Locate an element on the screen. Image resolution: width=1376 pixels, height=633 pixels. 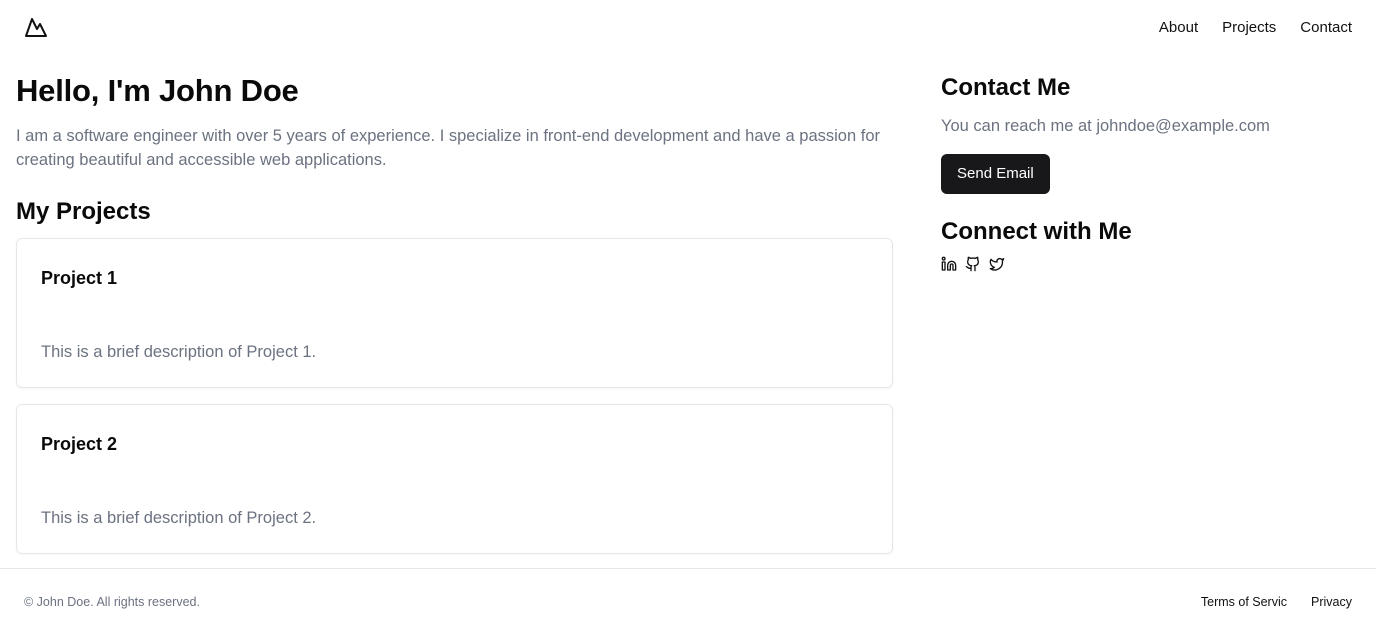
github-icon is located at coordinates (973, 264).